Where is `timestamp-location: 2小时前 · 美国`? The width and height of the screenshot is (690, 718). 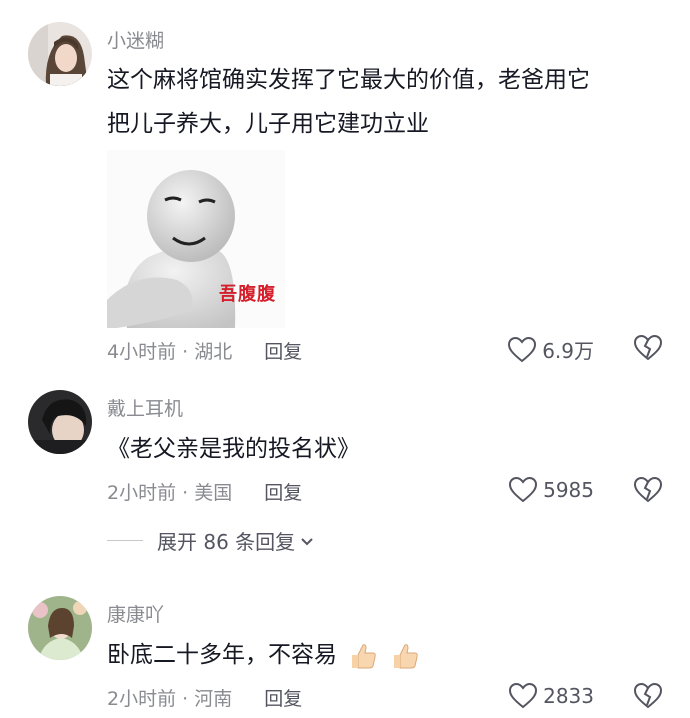 timestamp-location: 2小时前 · 美国 is located at coordinates (170, 493).